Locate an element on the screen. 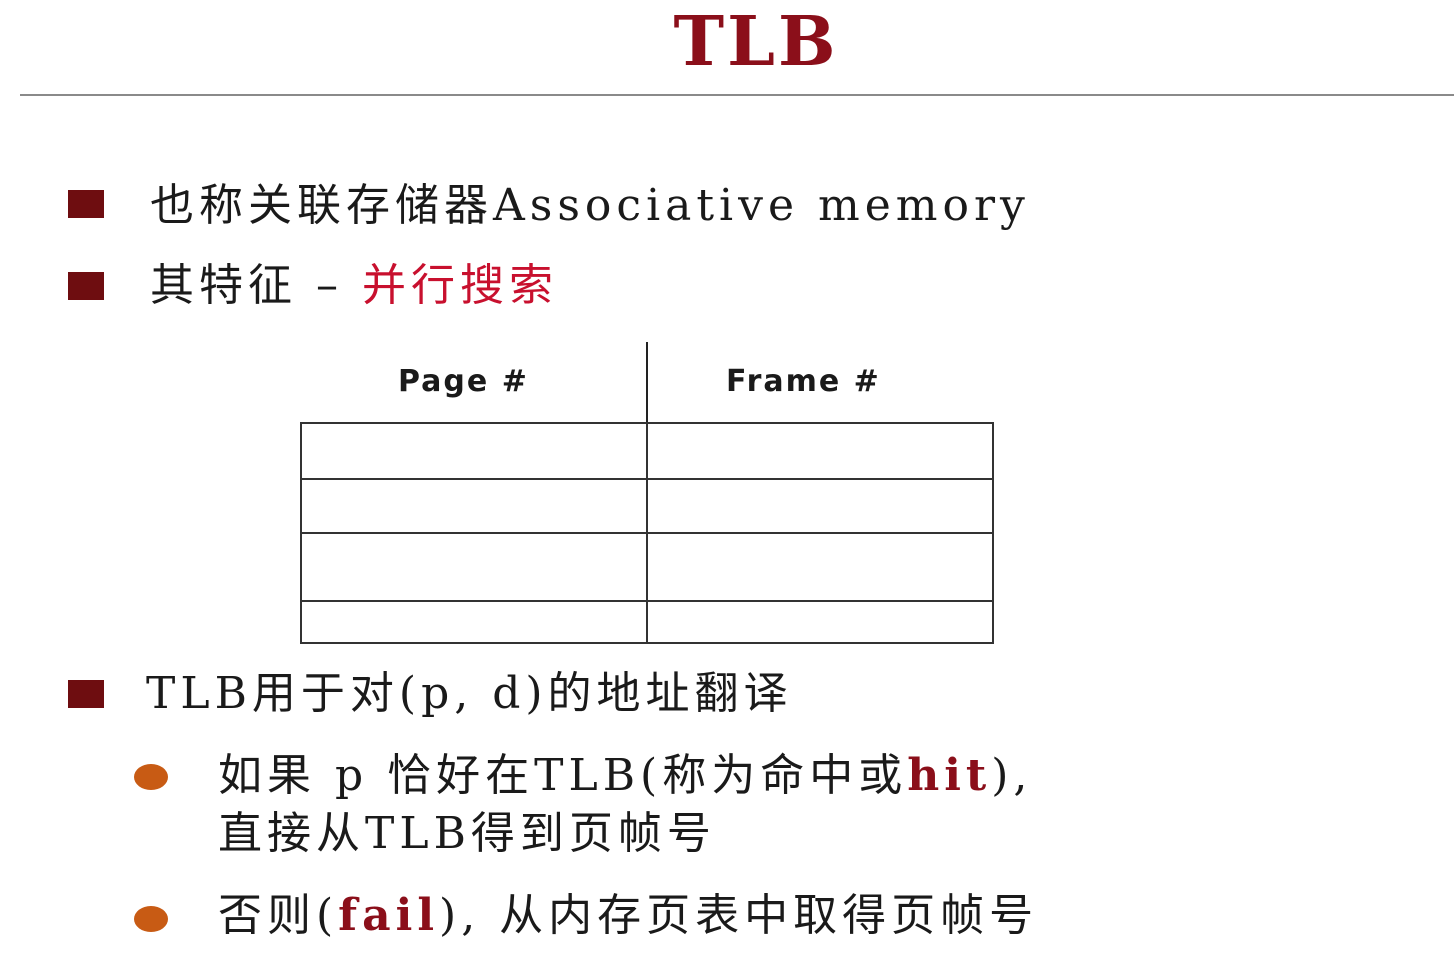 Image resolution: width=1454 pixels, height=970 pixels. subbullet-fail-prefix: 否则( is located at coordinates (278, 915).